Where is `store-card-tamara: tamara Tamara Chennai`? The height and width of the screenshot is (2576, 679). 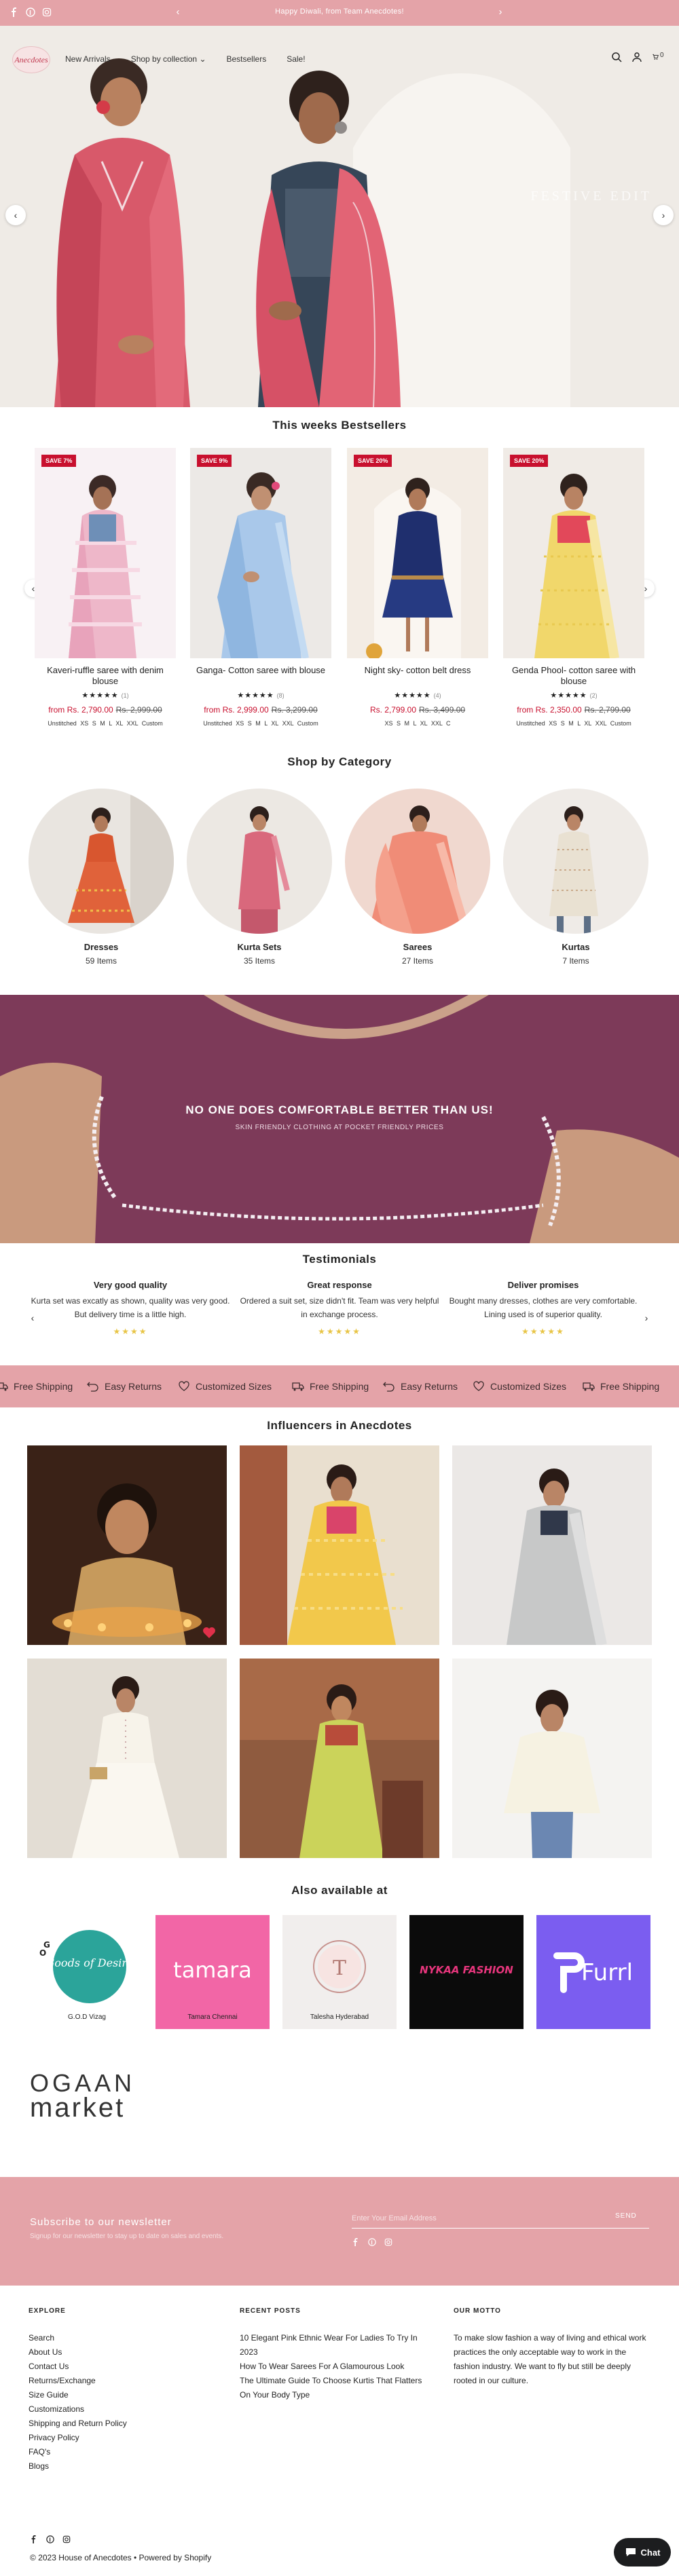
store-card-tamara: tamara Tamara Chennai is located at coordinates (213, 1972).